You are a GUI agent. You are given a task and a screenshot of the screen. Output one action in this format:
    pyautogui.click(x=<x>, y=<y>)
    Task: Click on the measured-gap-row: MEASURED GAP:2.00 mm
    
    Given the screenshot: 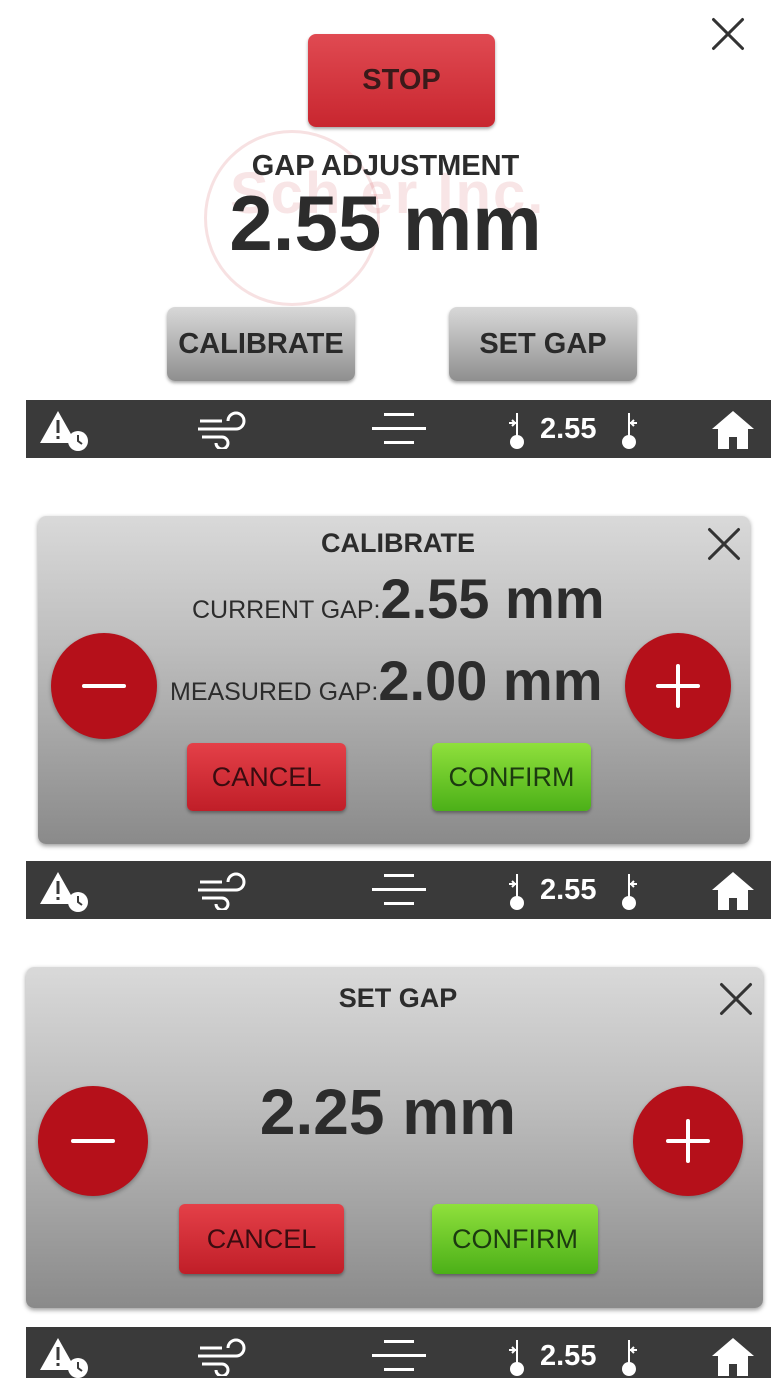 What is the action you would take?
    pyautogui.click(x=386, y=680)
    